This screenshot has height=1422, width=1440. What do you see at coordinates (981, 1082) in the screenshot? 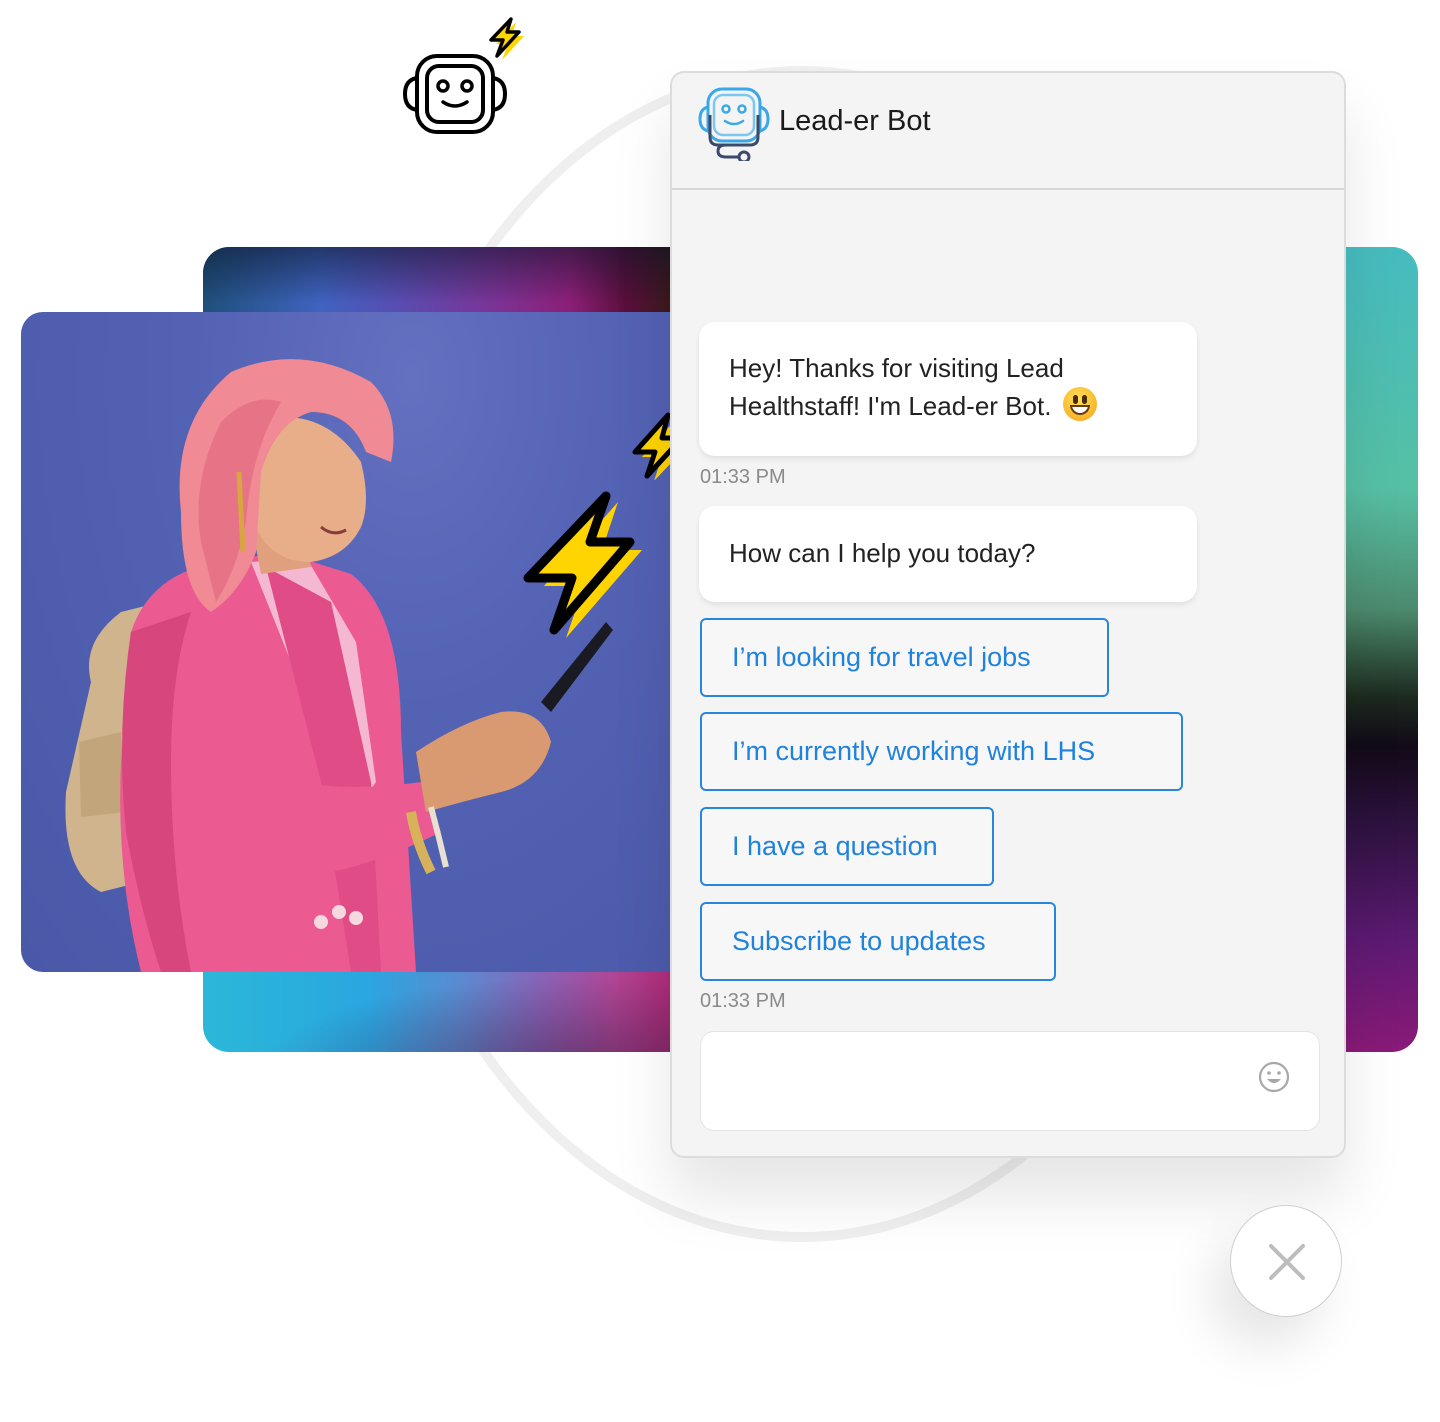
I see `message-input` at bounding box center [981, 1082].